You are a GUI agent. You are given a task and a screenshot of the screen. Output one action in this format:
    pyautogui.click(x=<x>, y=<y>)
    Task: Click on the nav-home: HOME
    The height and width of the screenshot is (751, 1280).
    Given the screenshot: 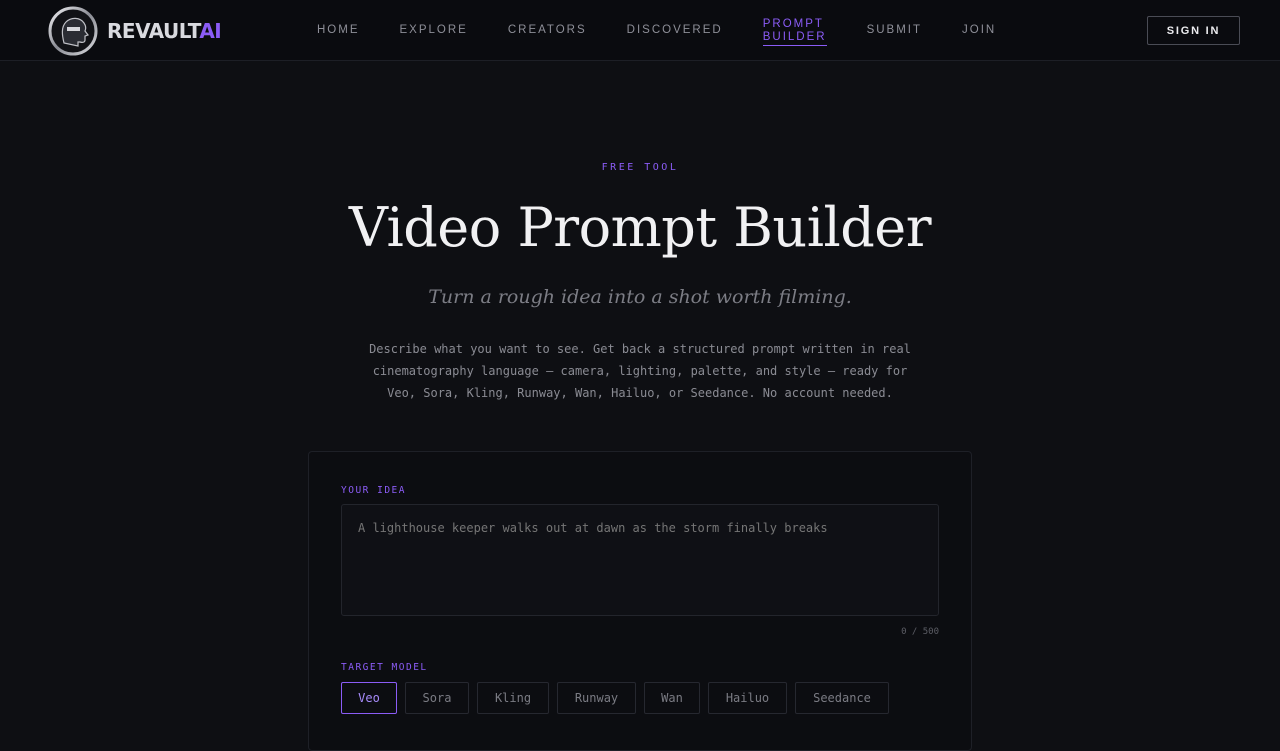 What is the action you would take?
    pyautogui.click(x=338, y=30)
    